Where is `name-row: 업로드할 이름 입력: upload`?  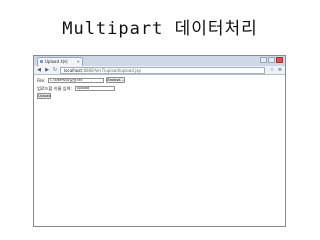
name-row: 업로드할 이름 입력: upload is located at coordinates (159, 88).